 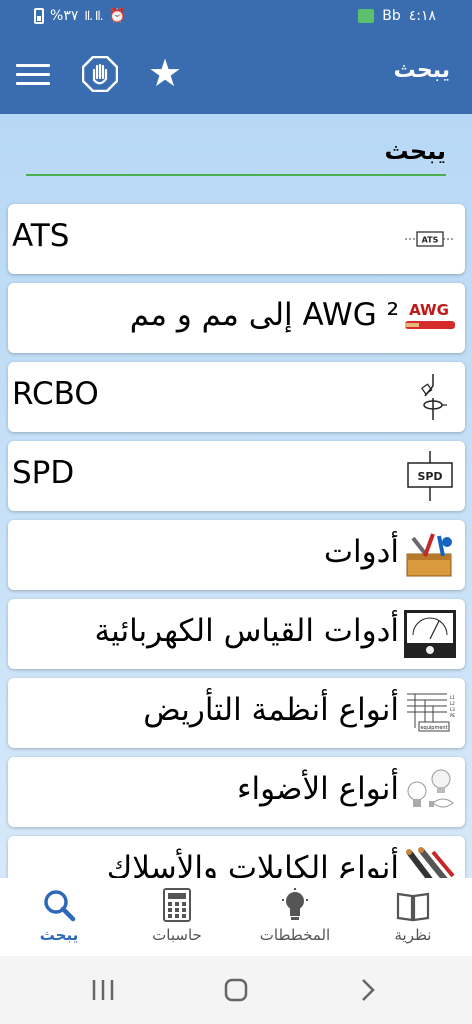 What do you see at coordinates (413, 907) in the screenshot?
I see `book-icon` at bounding box center [413, 907].